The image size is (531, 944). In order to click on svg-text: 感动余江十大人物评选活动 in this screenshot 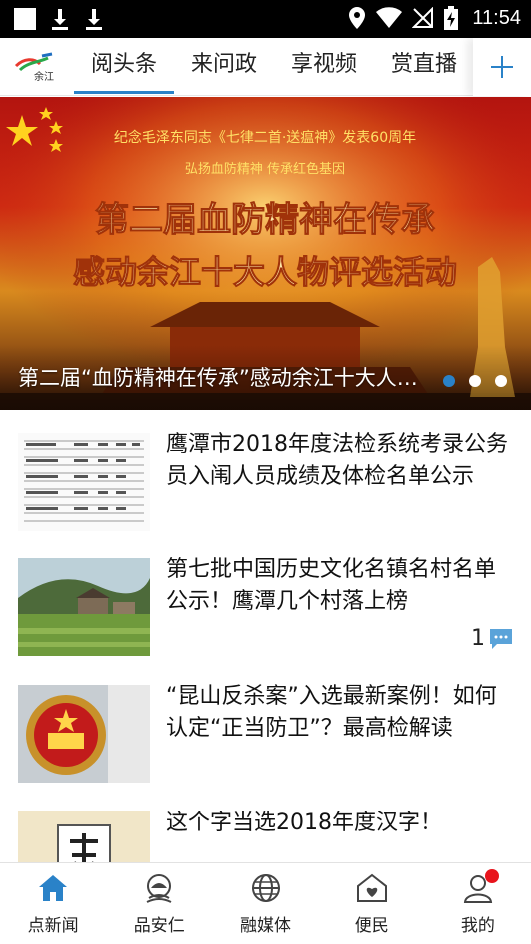, I will do `click(265, 272)`.